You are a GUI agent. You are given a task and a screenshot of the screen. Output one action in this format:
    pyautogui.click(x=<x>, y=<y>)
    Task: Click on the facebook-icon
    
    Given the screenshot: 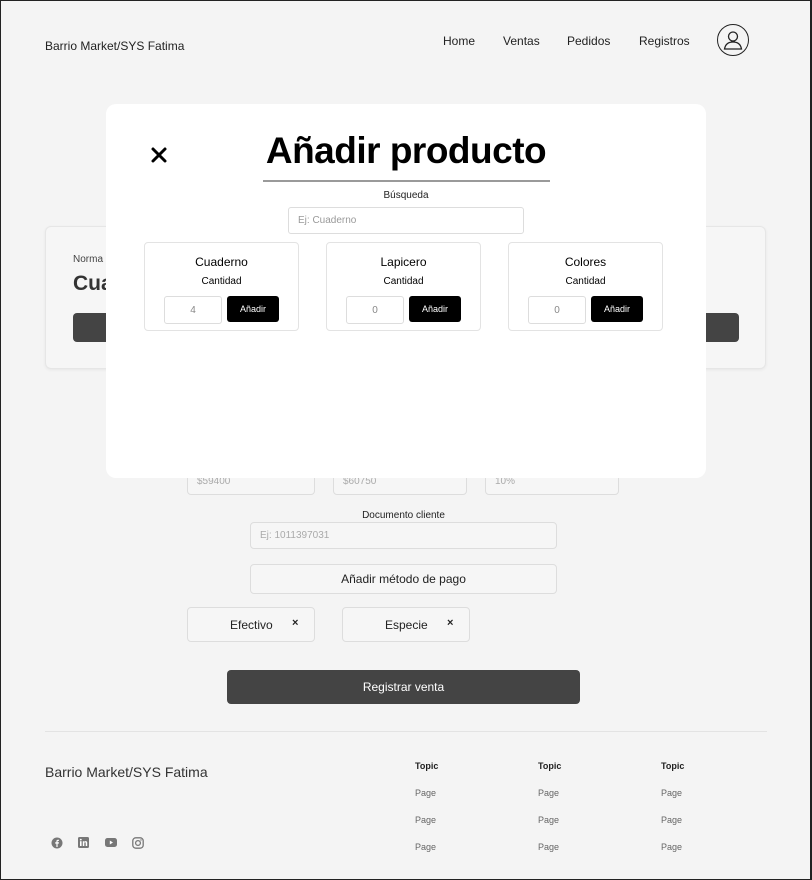 What is the action you would take?
    pyautogui.click(x=56, y=842)
    